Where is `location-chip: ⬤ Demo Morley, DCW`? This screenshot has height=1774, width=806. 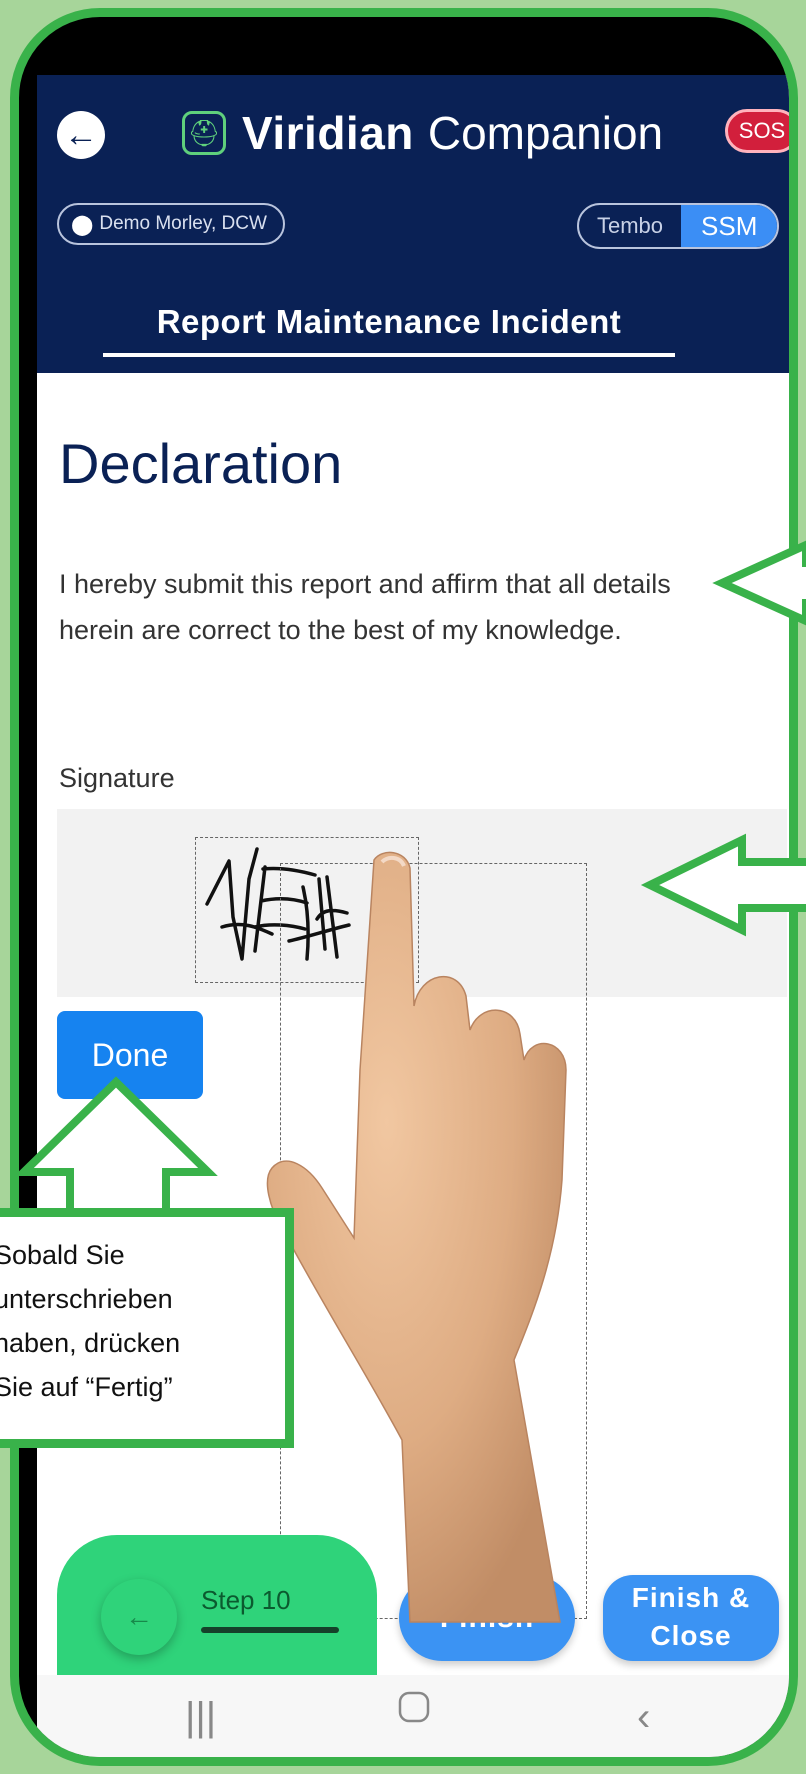
location-chip: ⬤ Demo Morley, DCW is located at coordinates (171, 224).